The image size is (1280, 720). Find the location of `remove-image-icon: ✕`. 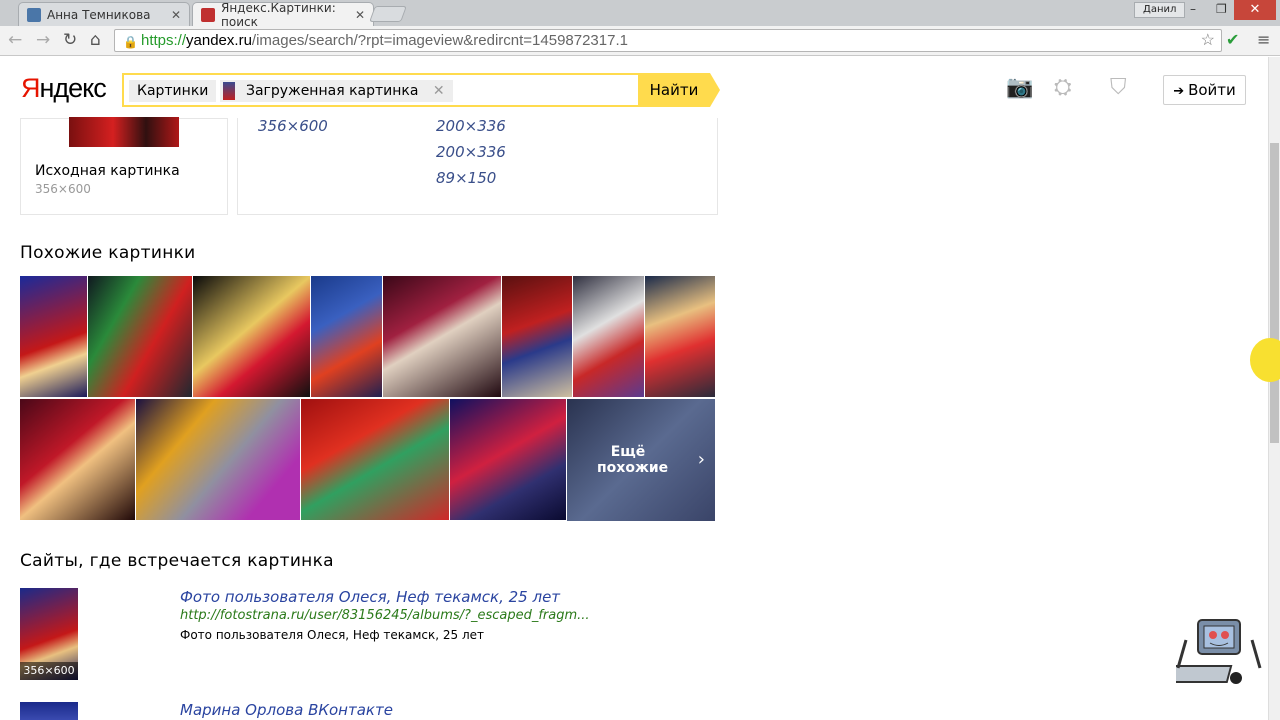

remove-image-icon: ✕ is located at coordinates (439, 91).